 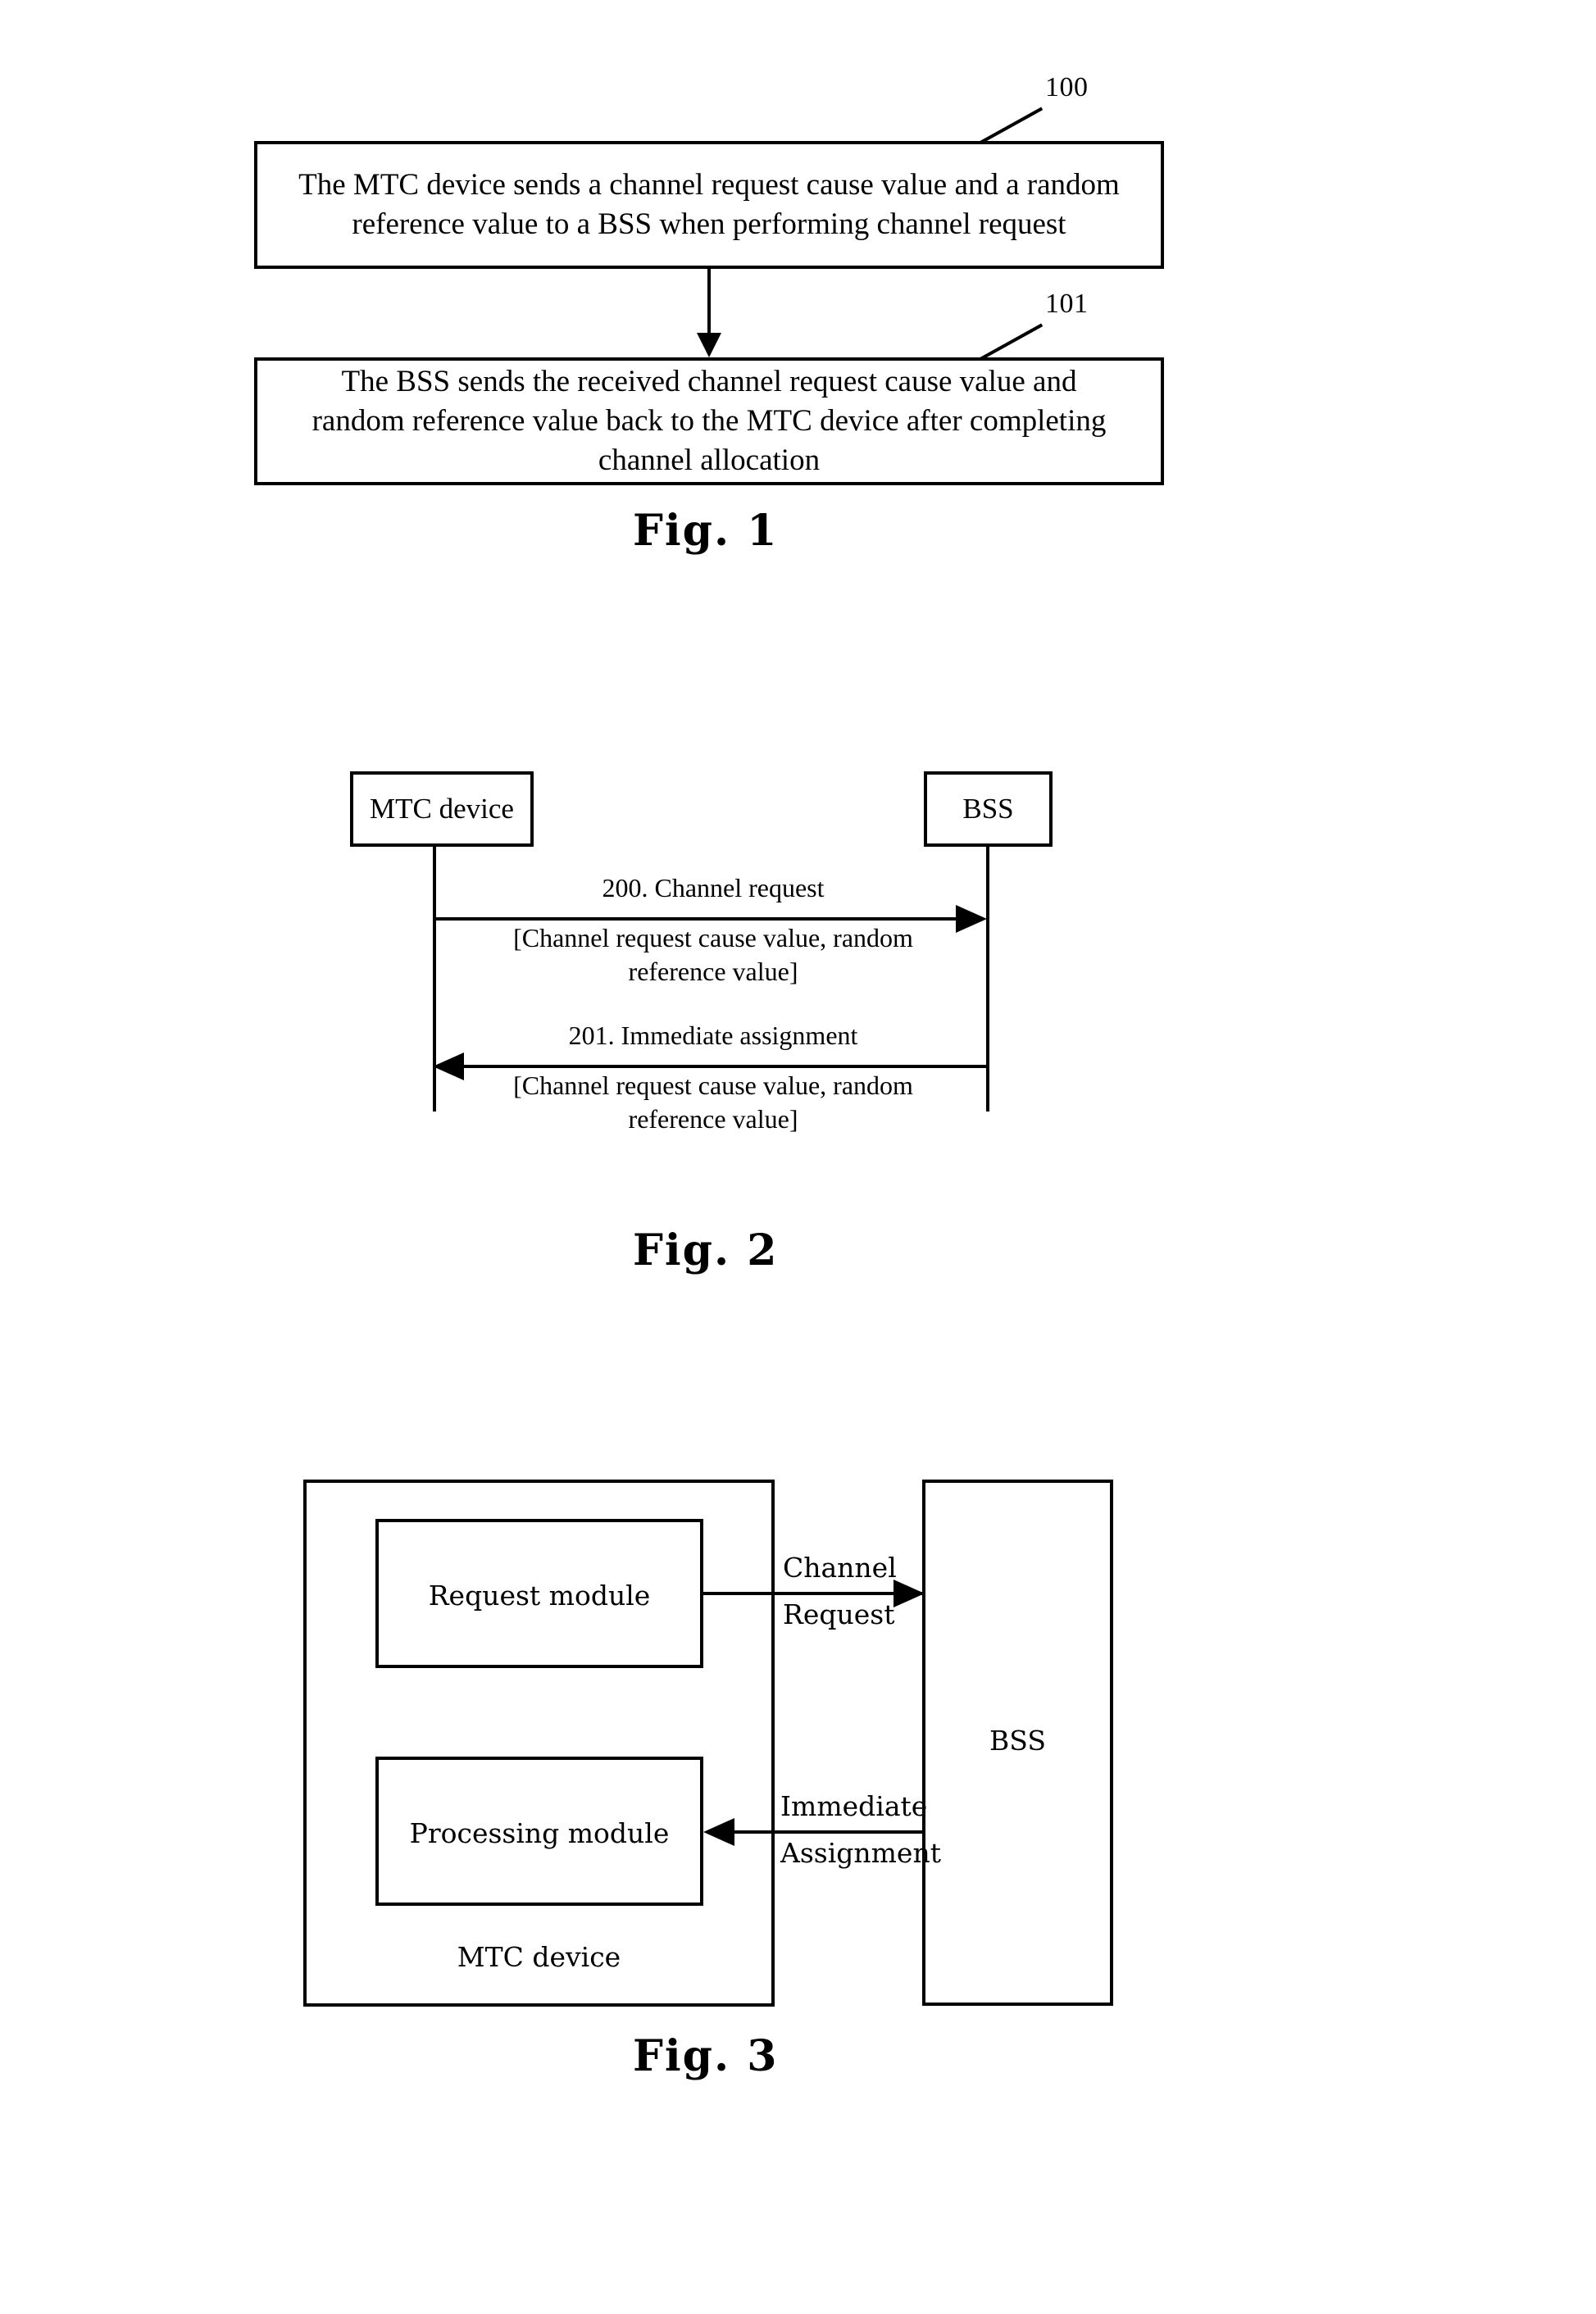 What do you see at coordinates (1067, 304) in the screenshot?
I see `reference-numeral-101: 101` at bounding box center [1067, 304].